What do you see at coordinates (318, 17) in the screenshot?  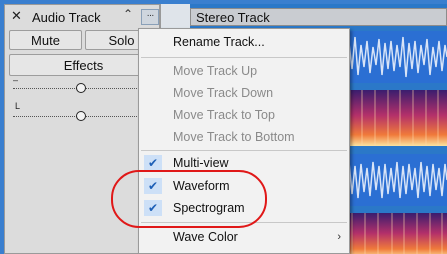 I see `clip-header: Stereo Track` at bounding box center [318, 17].